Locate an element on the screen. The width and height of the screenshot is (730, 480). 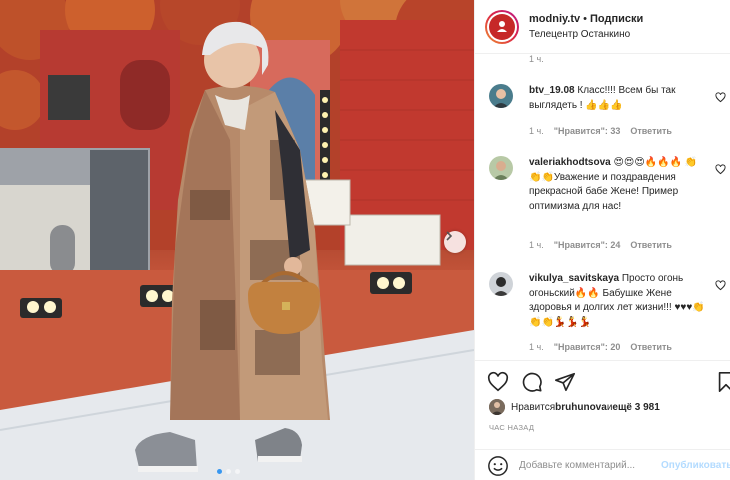
author-username: modniy.tv is located at coordinates (554, 19).